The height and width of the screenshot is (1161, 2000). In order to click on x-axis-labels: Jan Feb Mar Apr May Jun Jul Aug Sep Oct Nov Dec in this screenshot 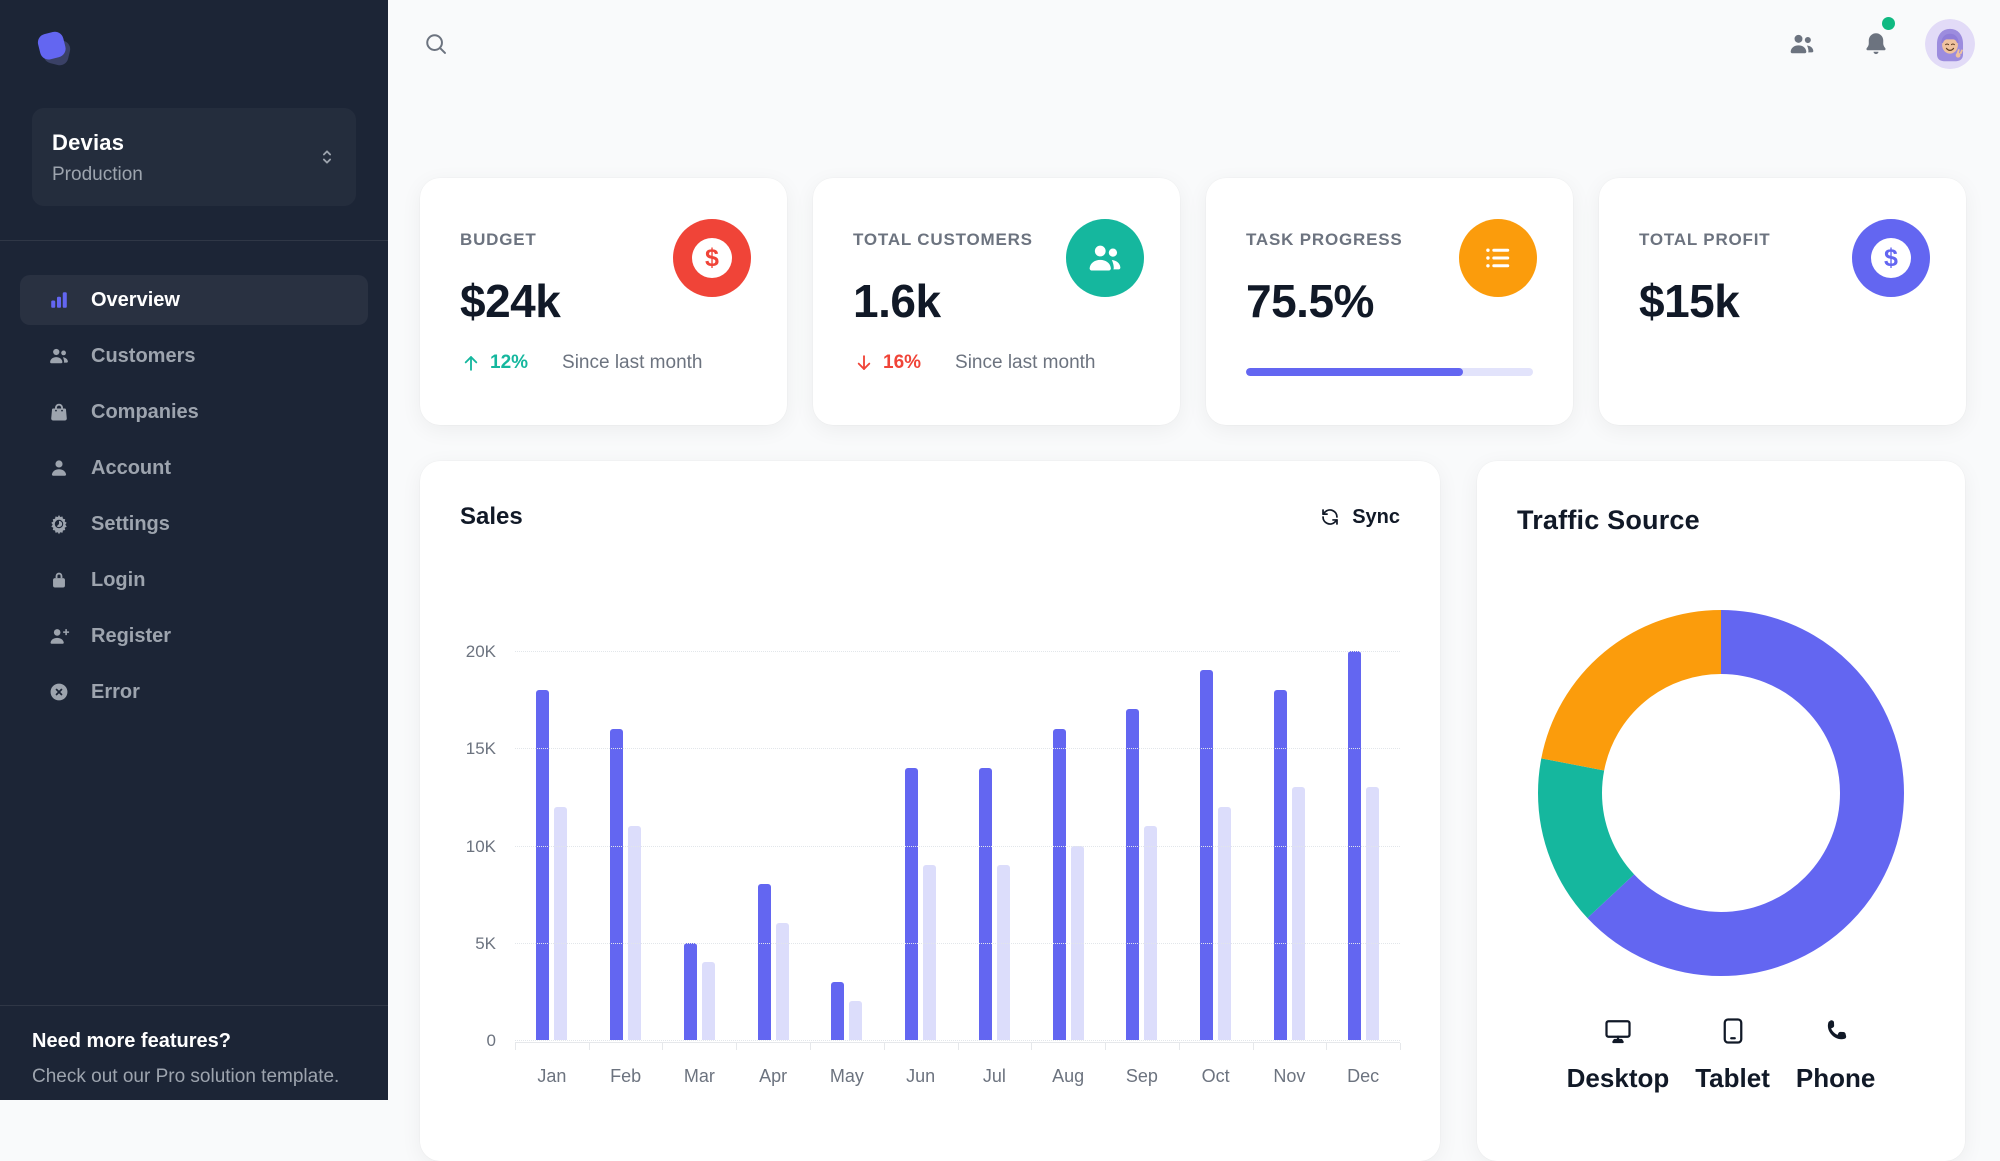, I will do `click(957, 1076)`.